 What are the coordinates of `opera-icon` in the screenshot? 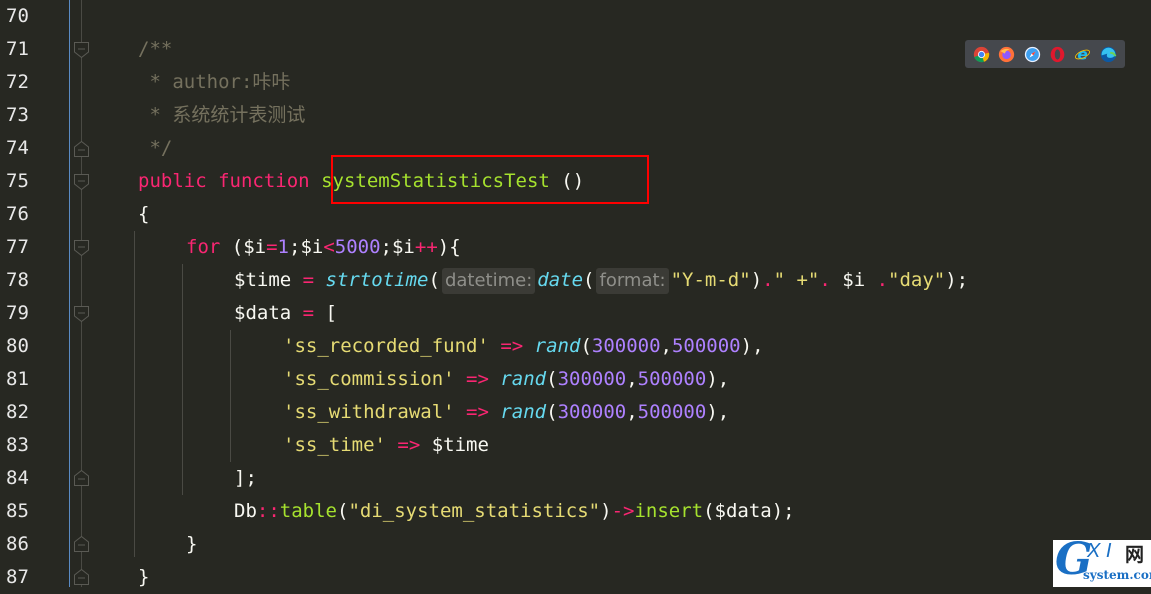 It's located at (1057, 54).